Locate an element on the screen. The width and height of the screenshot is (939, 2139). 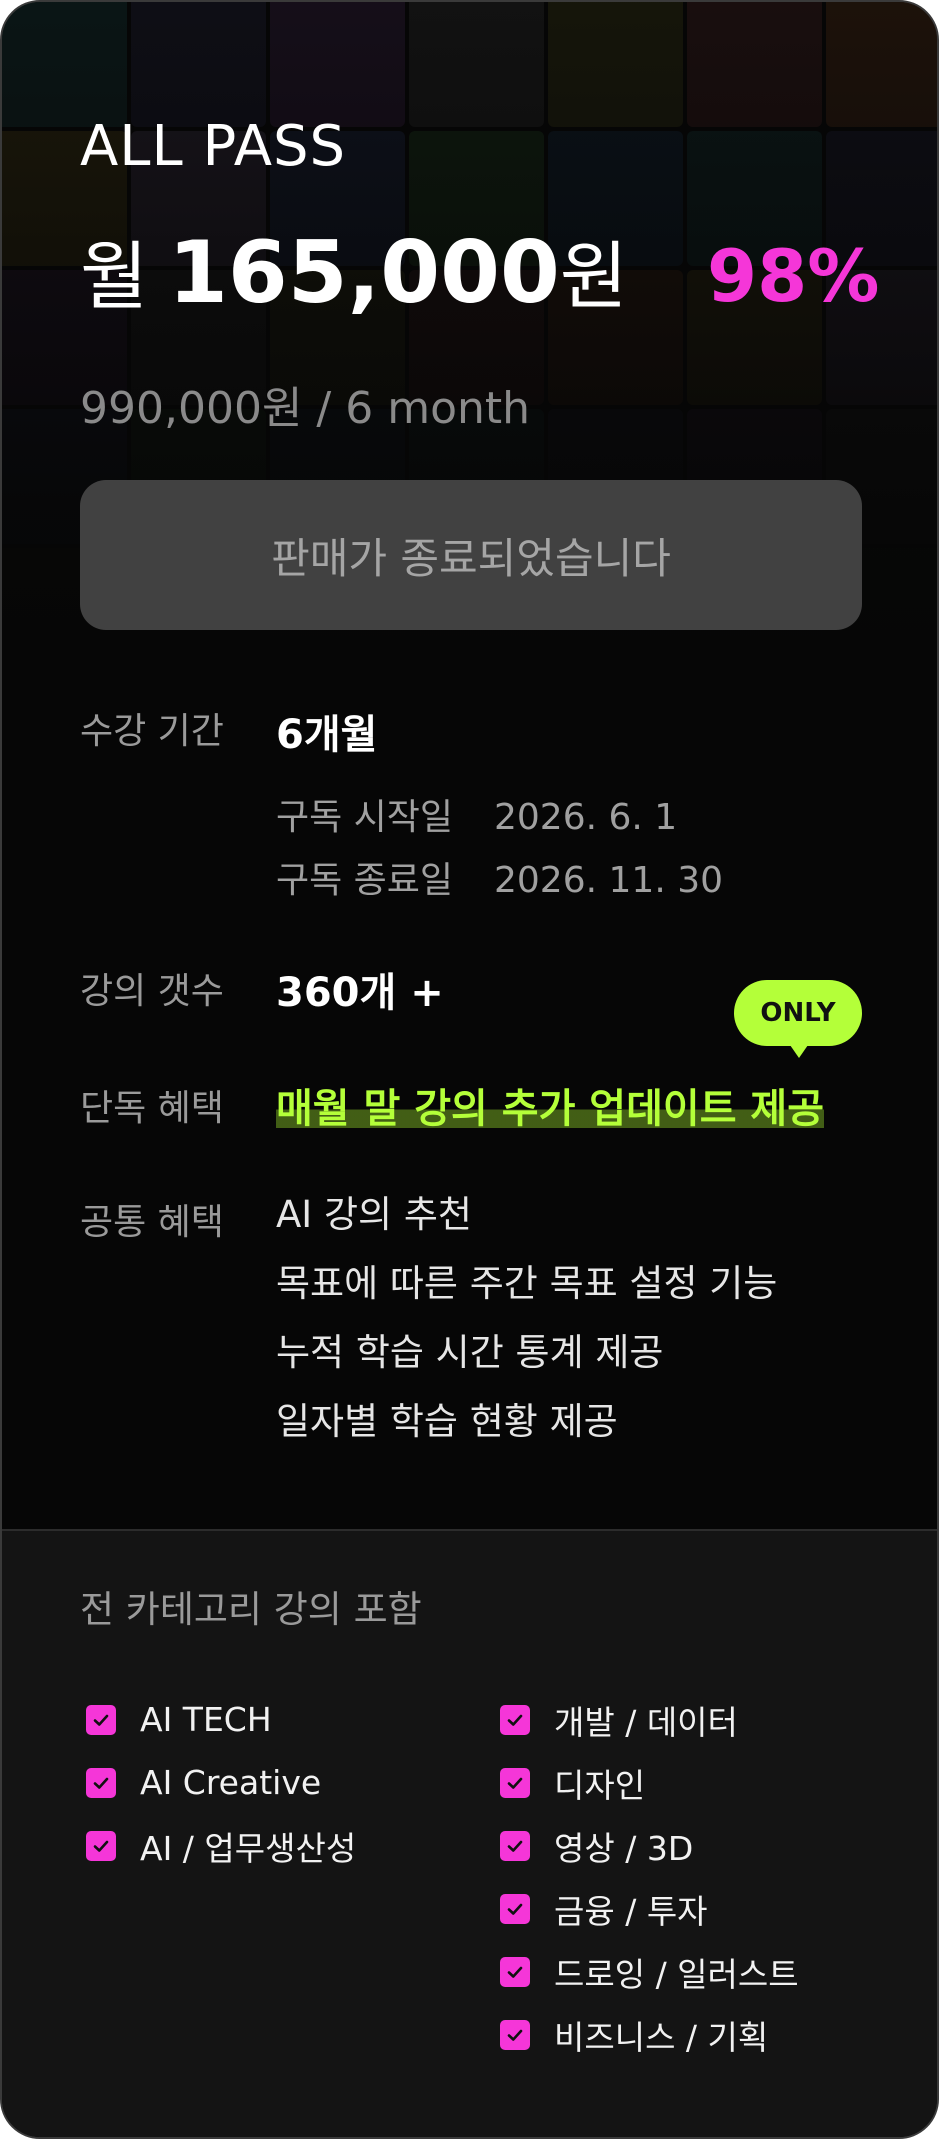
category-column-left: AI TECH AI Creative AI / 업무생산성 is located at coordinates (221, 1782).